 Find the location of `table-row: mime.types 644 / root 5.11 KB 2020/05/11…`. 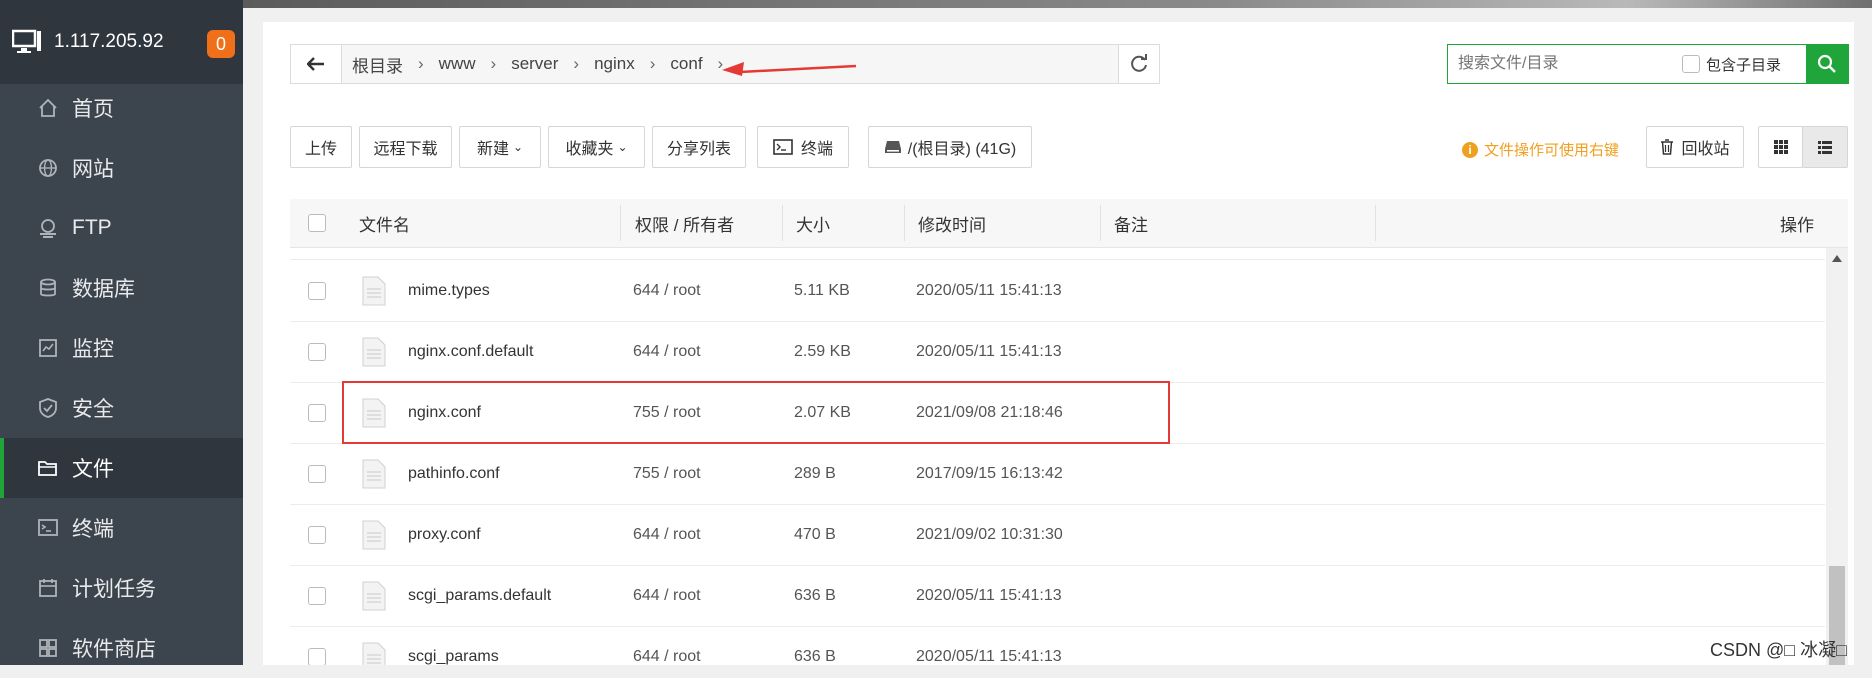

table-row: mime.types 644 / root 5.11 KB 2020/05/11… is located at coordinates (1057, 291).